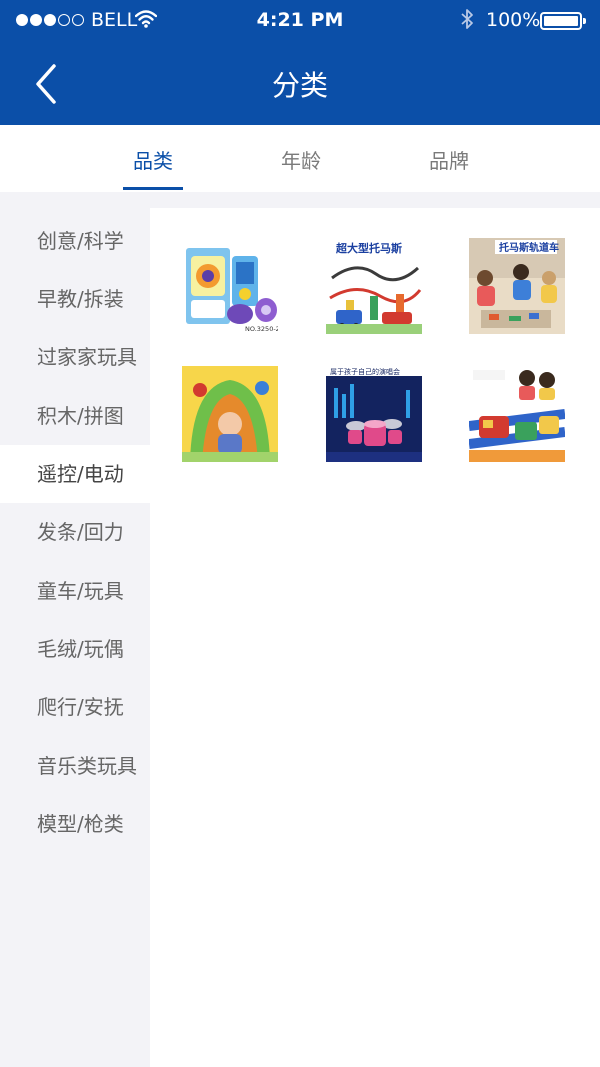 This screenshot has width=600, height=1067. I want to click on product-thumbnail: 托马斯轨道车, so click(517, 286).